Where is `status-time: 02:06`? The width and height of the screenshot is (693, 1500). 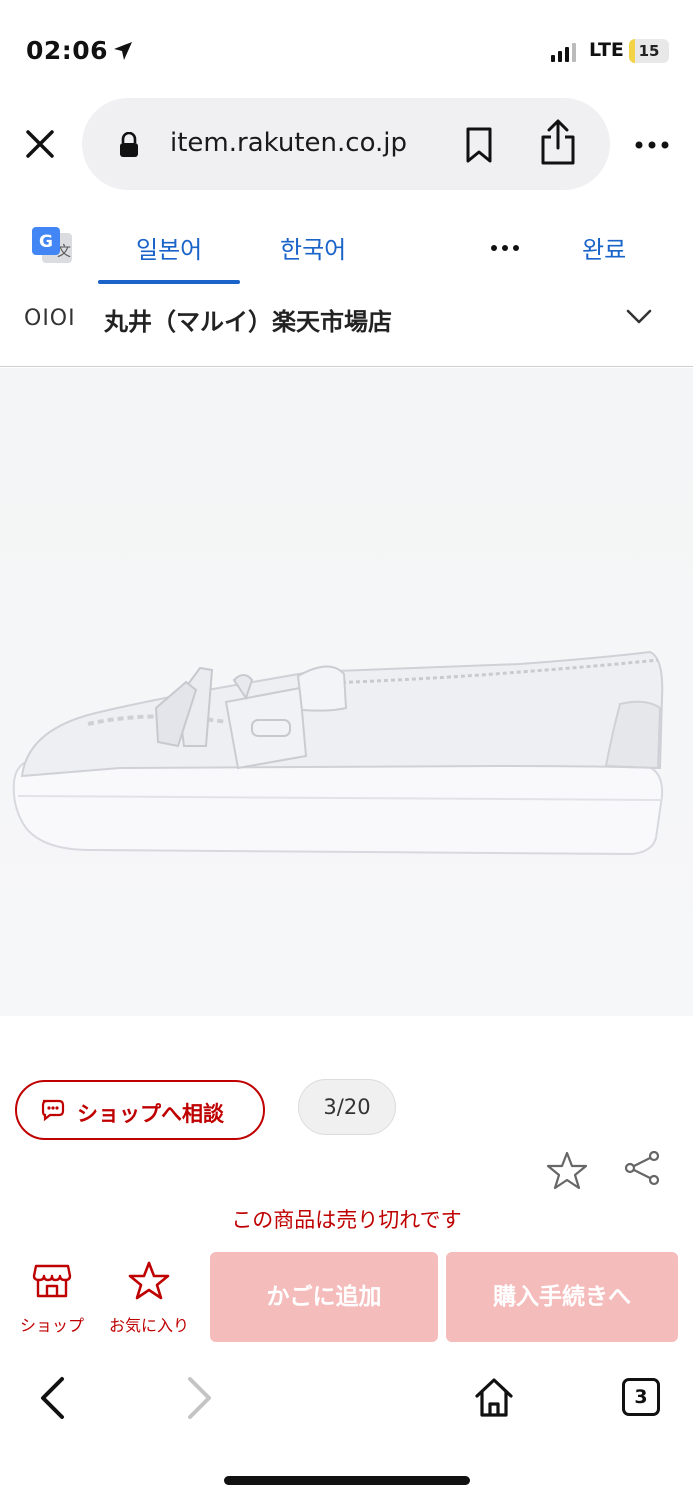
status-time: 02:06 is located at coordinates (67, 50).